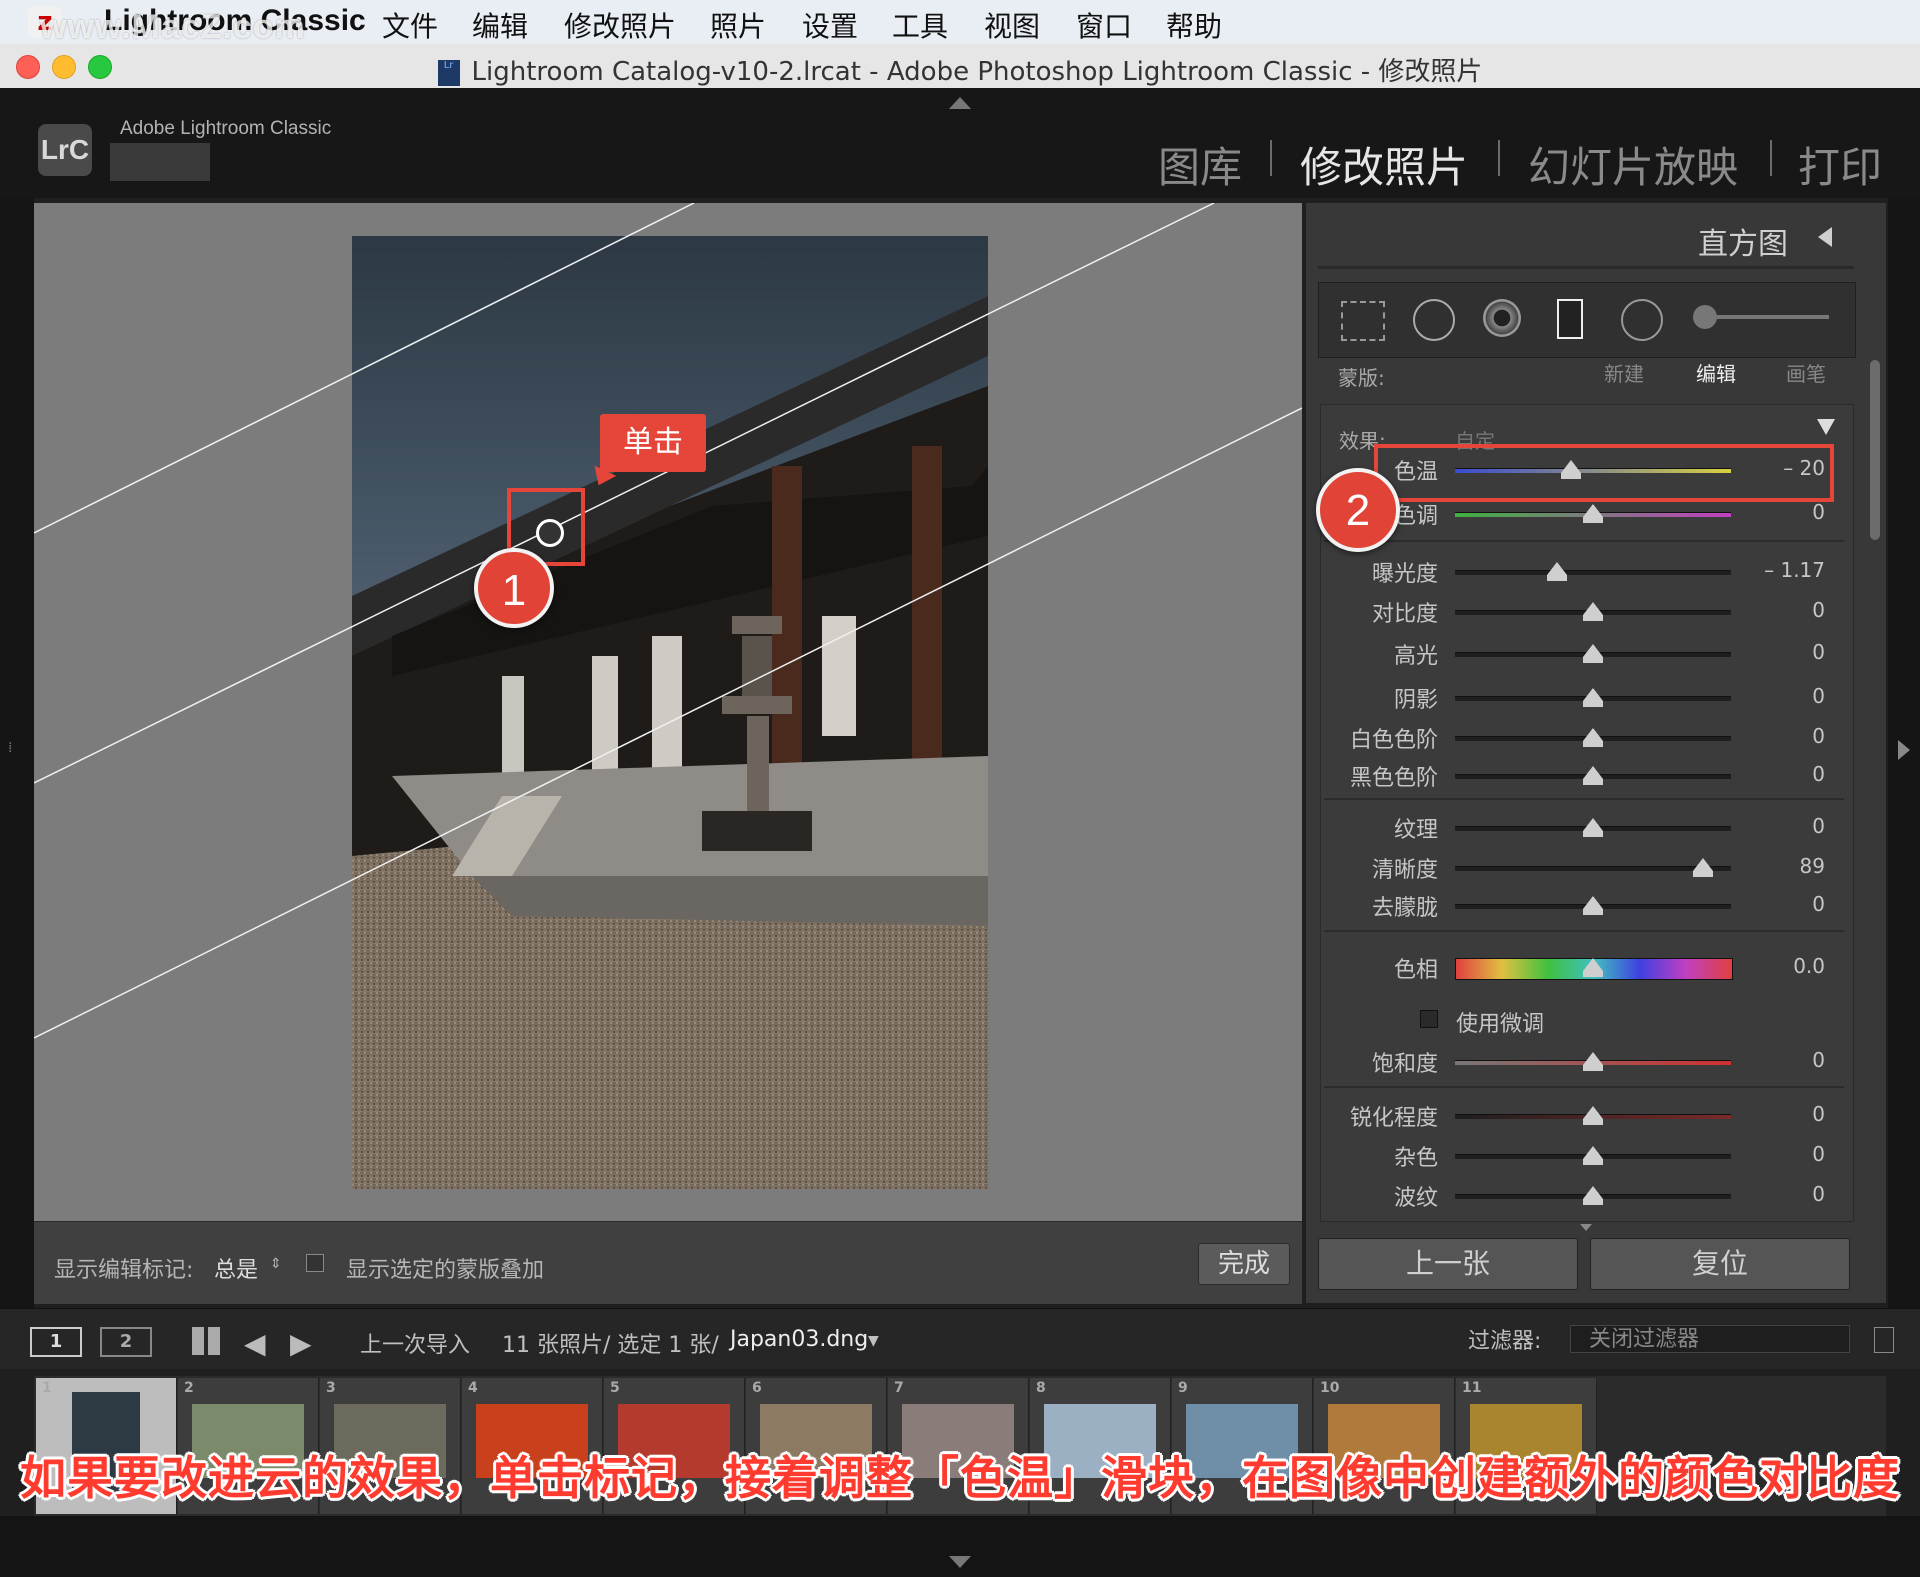 The image size is (1920, 1577). I want to click on menu-view: 视图, so click(1012, 25).